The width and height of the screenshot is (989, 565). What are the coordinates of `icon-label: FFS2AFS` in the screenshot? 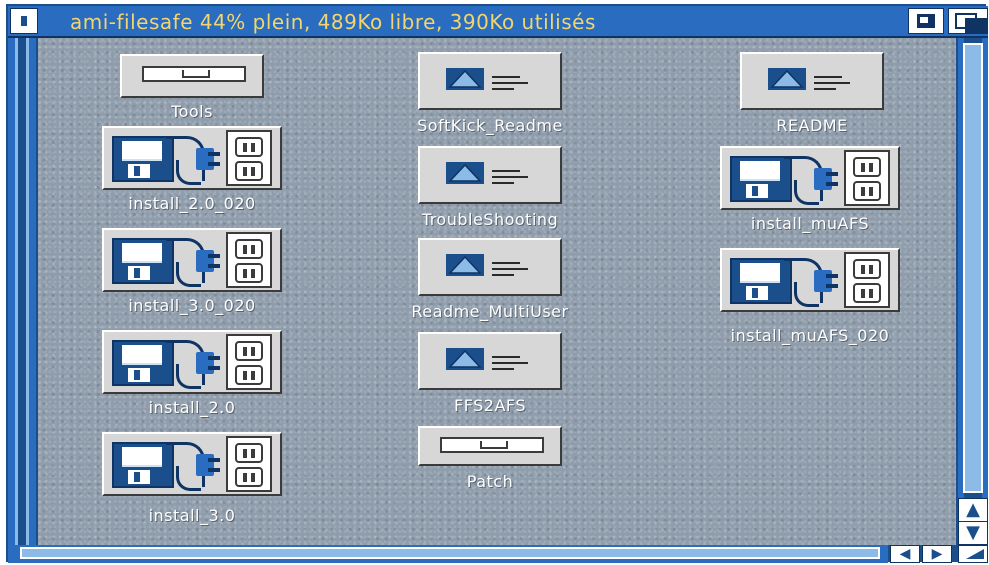 It's located at (490, 405).